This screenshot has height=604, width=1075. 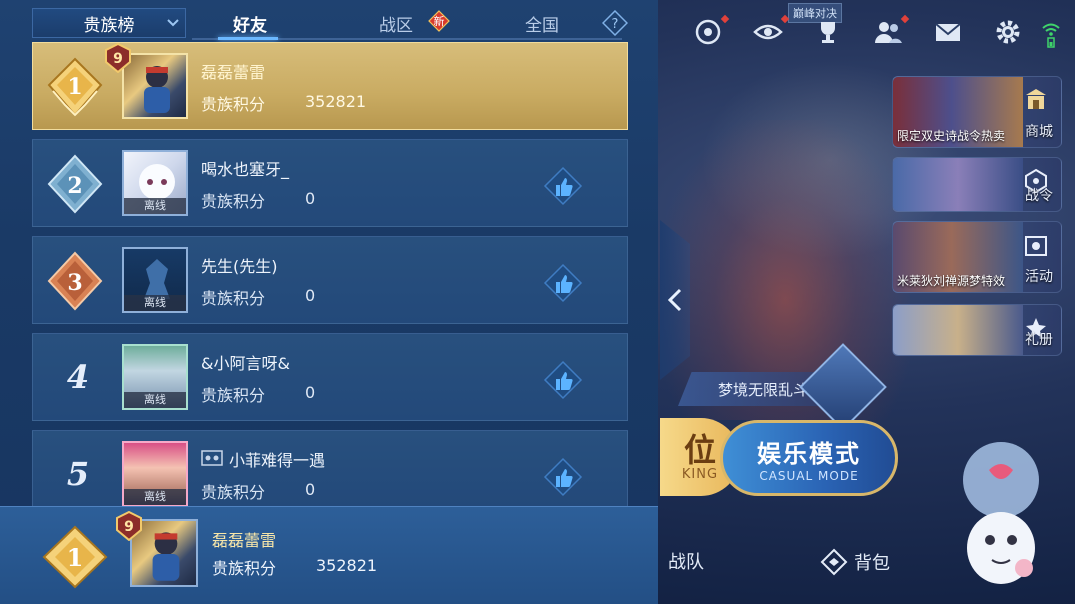 I want to click on help-icon: ?, so click(x=615, y=23).